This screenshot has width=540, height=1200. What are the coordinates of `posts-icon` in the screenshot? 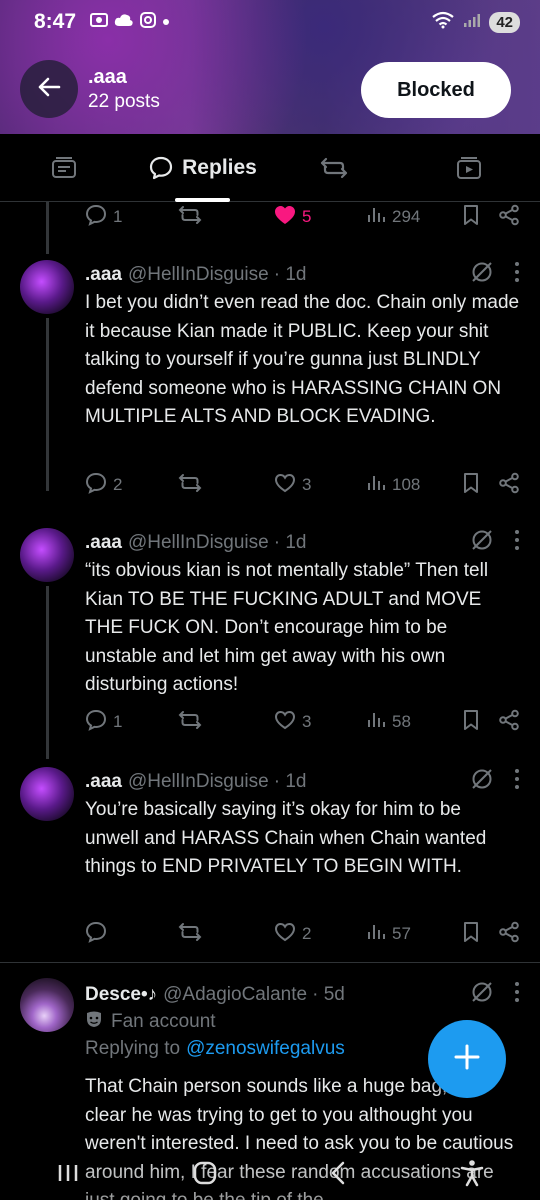 It's located at (64, 168).